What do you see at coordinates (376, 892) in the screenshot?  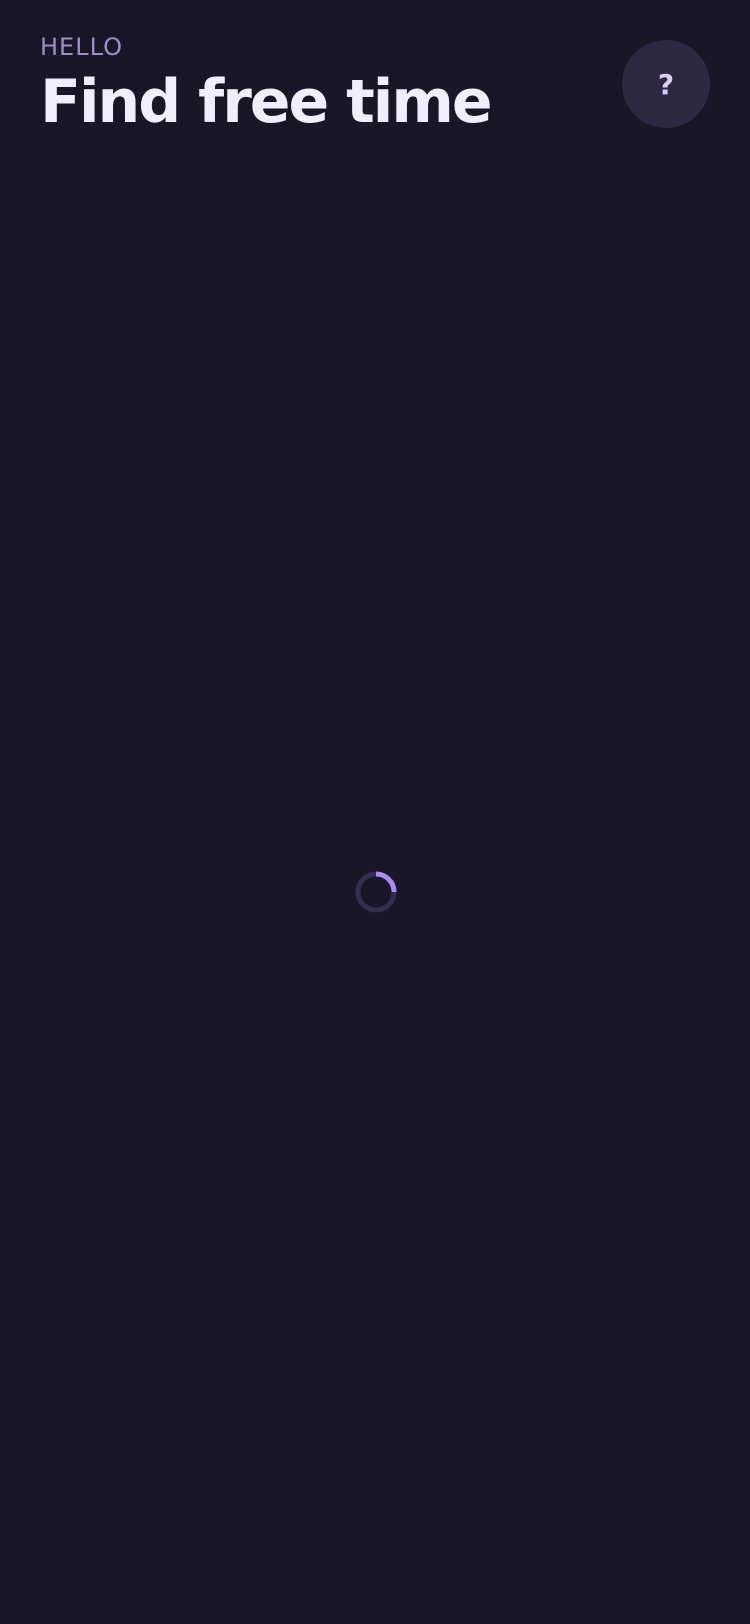 I see `loading-spinner-icon` at bounding box center [376, 892].